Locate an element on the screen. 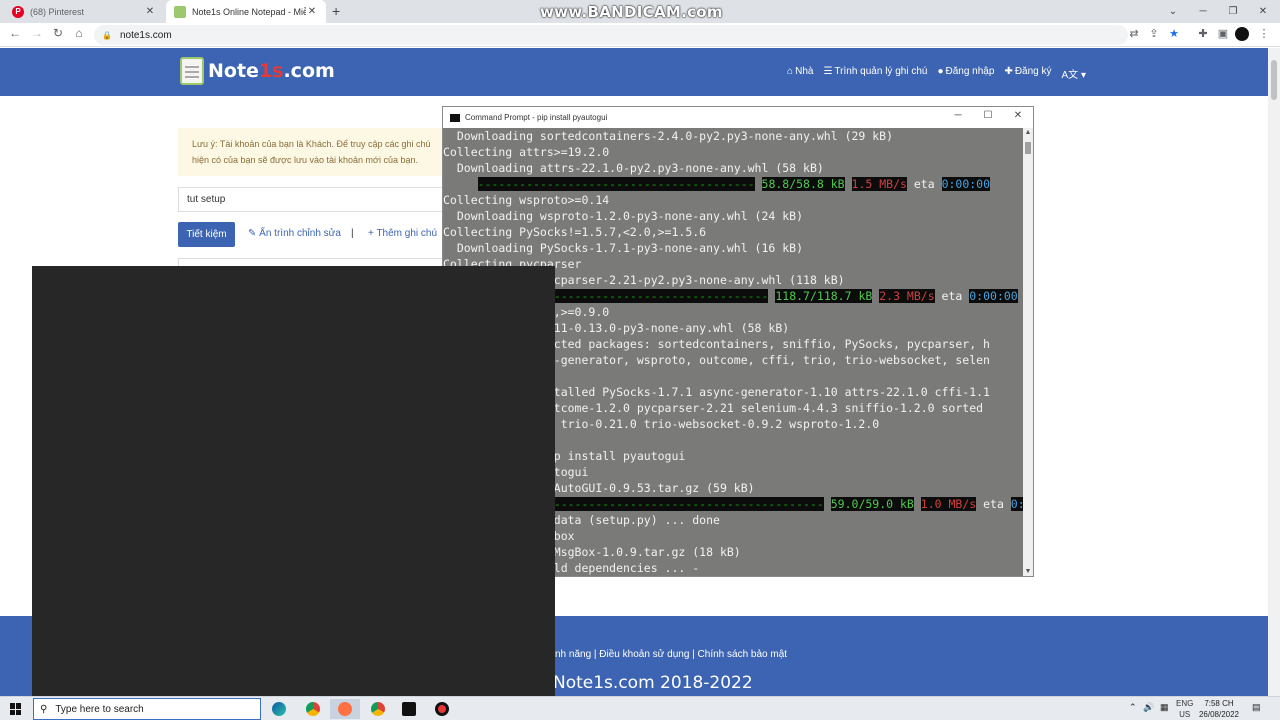  save-button: Tiết kiệm is located at coordinates (206, 234).